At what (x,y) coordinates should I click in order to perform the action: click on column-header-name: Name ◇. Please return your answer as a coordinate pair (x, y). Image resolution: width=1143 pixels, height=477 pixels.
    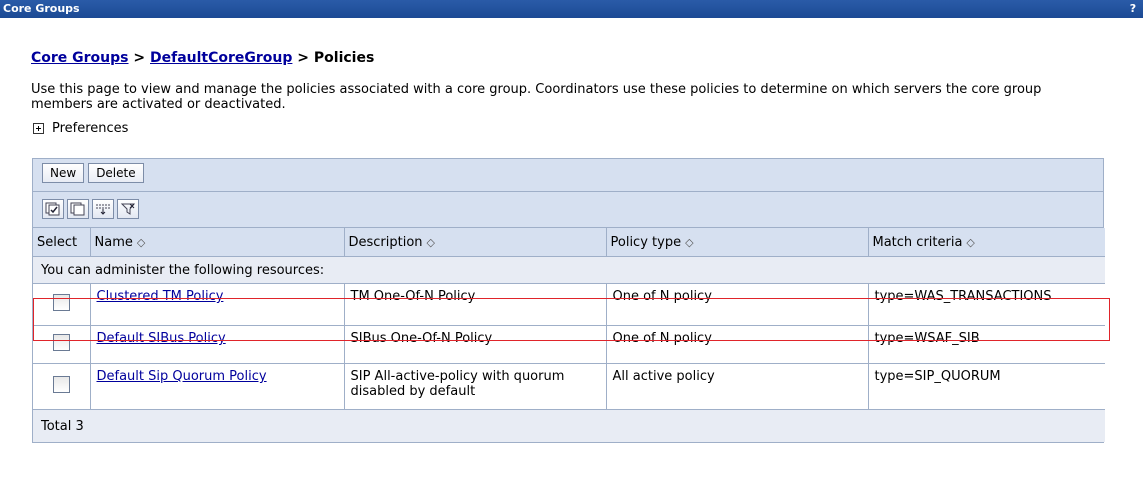
    Looking at the image, I should click on (217, 242).